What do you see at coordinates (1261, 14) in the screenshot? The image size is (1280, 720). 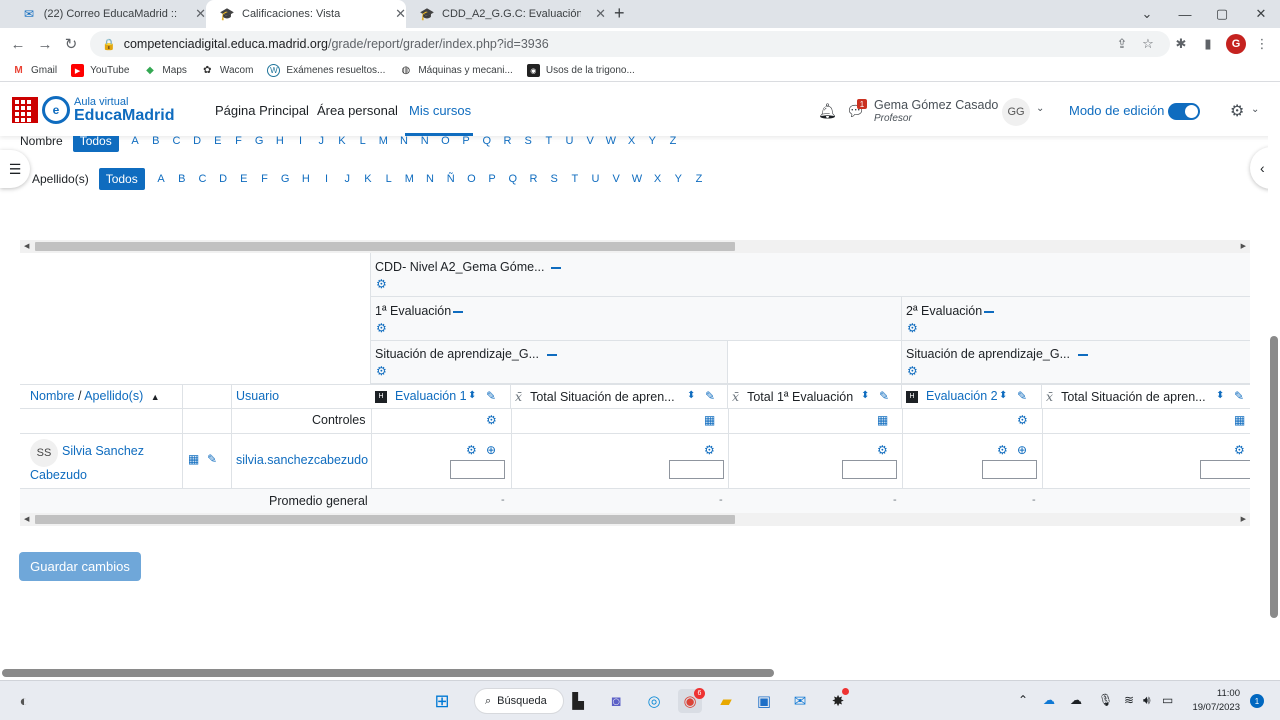 I see `close-window-button: ✕` at bounding box center [1261, 14].